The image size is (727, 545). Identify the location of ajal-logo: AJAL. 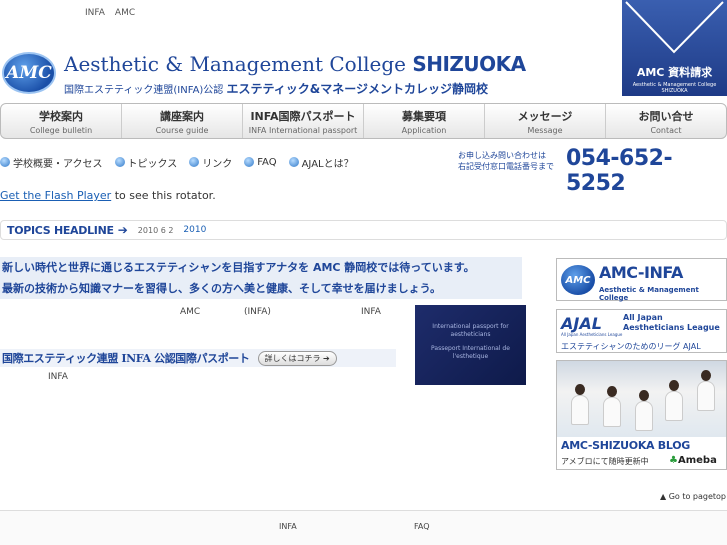
(581, 323).